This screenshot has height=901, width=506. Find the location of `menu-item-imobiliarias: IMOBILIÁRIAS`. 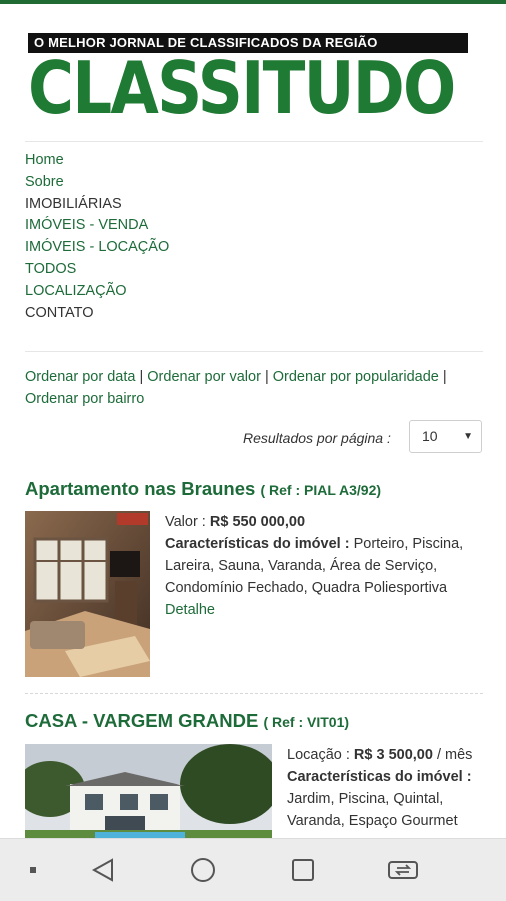

menu-item-imobiliarias: IMOBILIÁRIAS is located at coordinates (97, 205).